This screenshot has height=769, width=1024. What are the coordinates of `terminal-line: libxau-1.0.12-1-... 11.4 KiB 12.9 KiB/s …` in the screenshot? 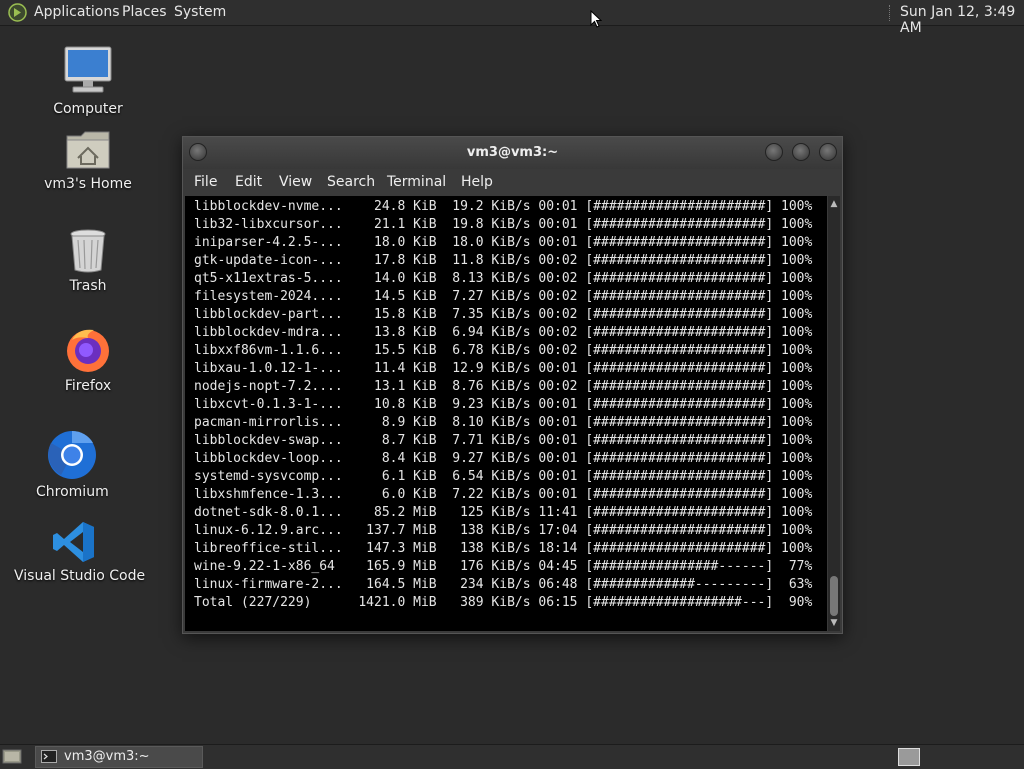 It's located at (503, 368).